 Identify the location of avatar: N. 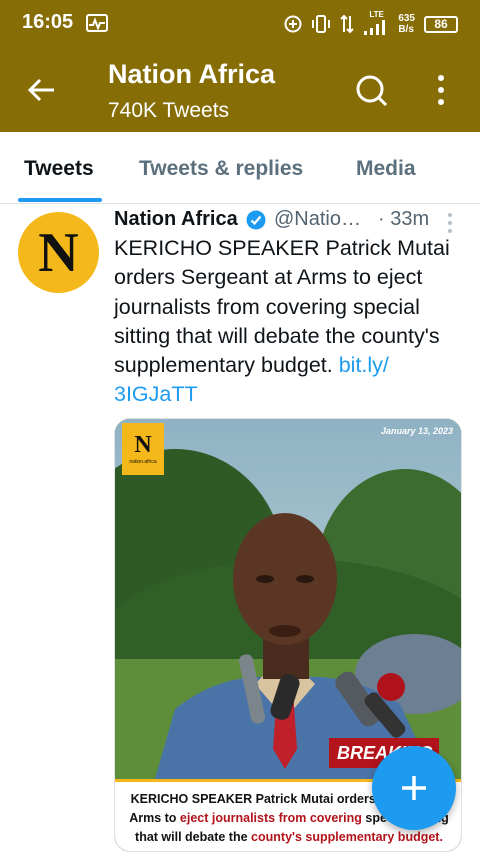
(58, 252).